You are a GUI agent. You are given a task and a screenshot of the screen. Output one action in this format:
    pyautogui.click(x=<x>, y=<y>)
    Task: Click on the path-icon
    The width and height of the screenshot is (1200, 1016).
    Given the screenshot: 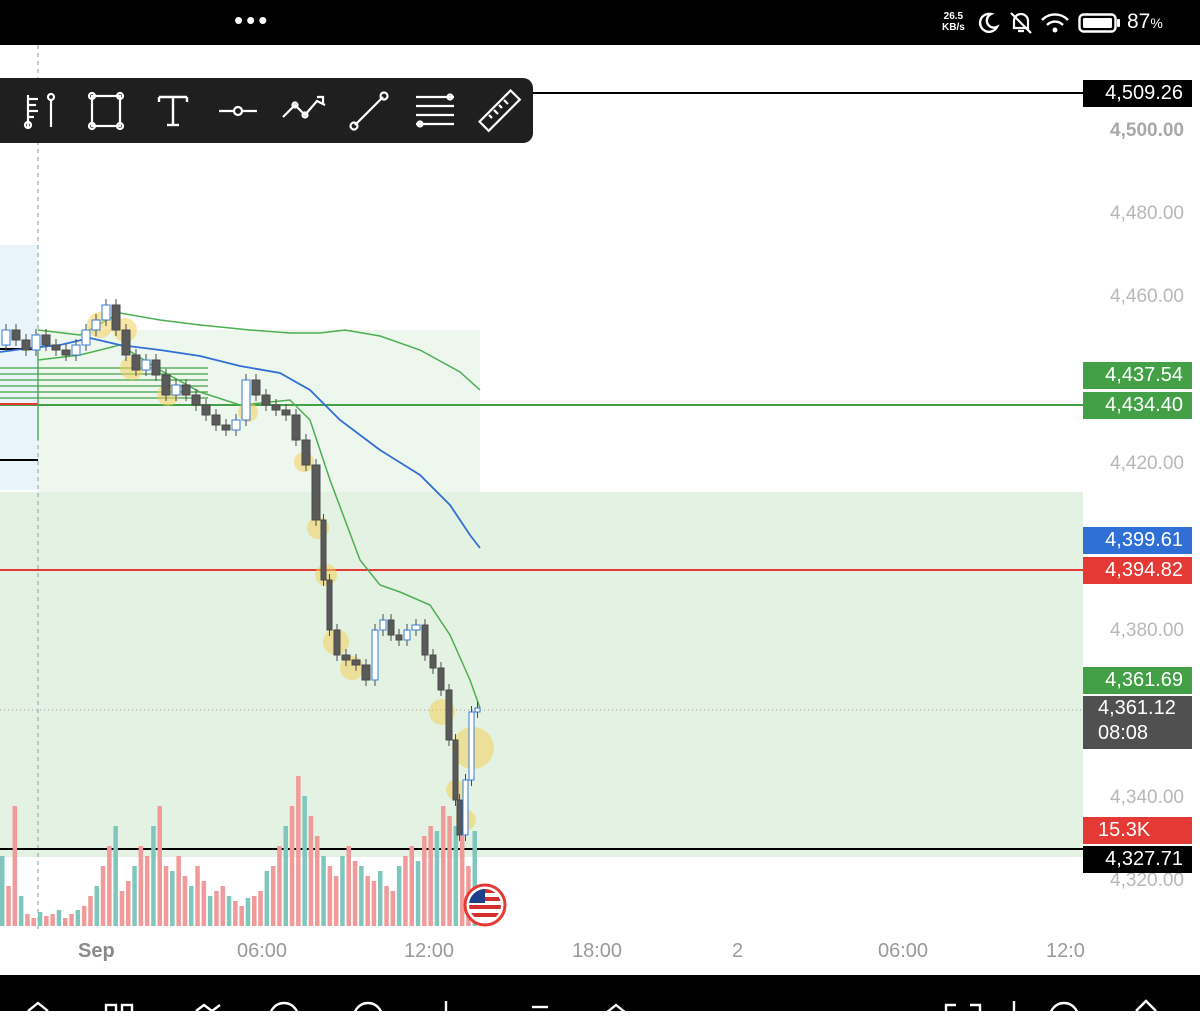 What is the action you would take?
    pyautogui.click(x=303, y=110)
    